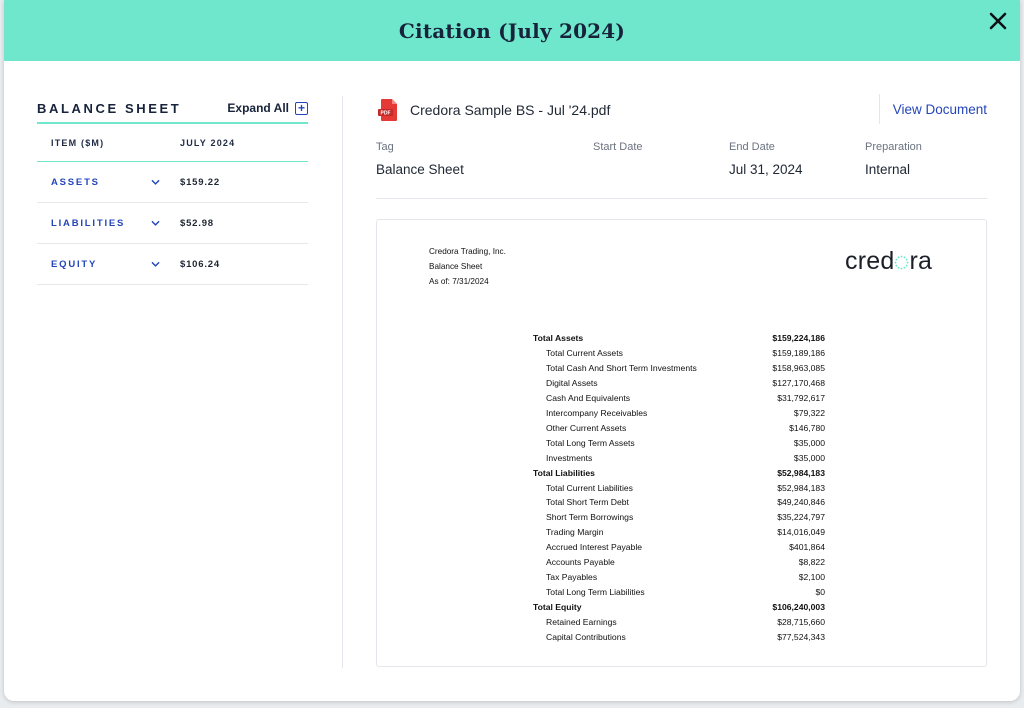 The height and width of the screenshot is (708, 1024). I want to click on credora-logo: credora cred ra, so click(889, 261).